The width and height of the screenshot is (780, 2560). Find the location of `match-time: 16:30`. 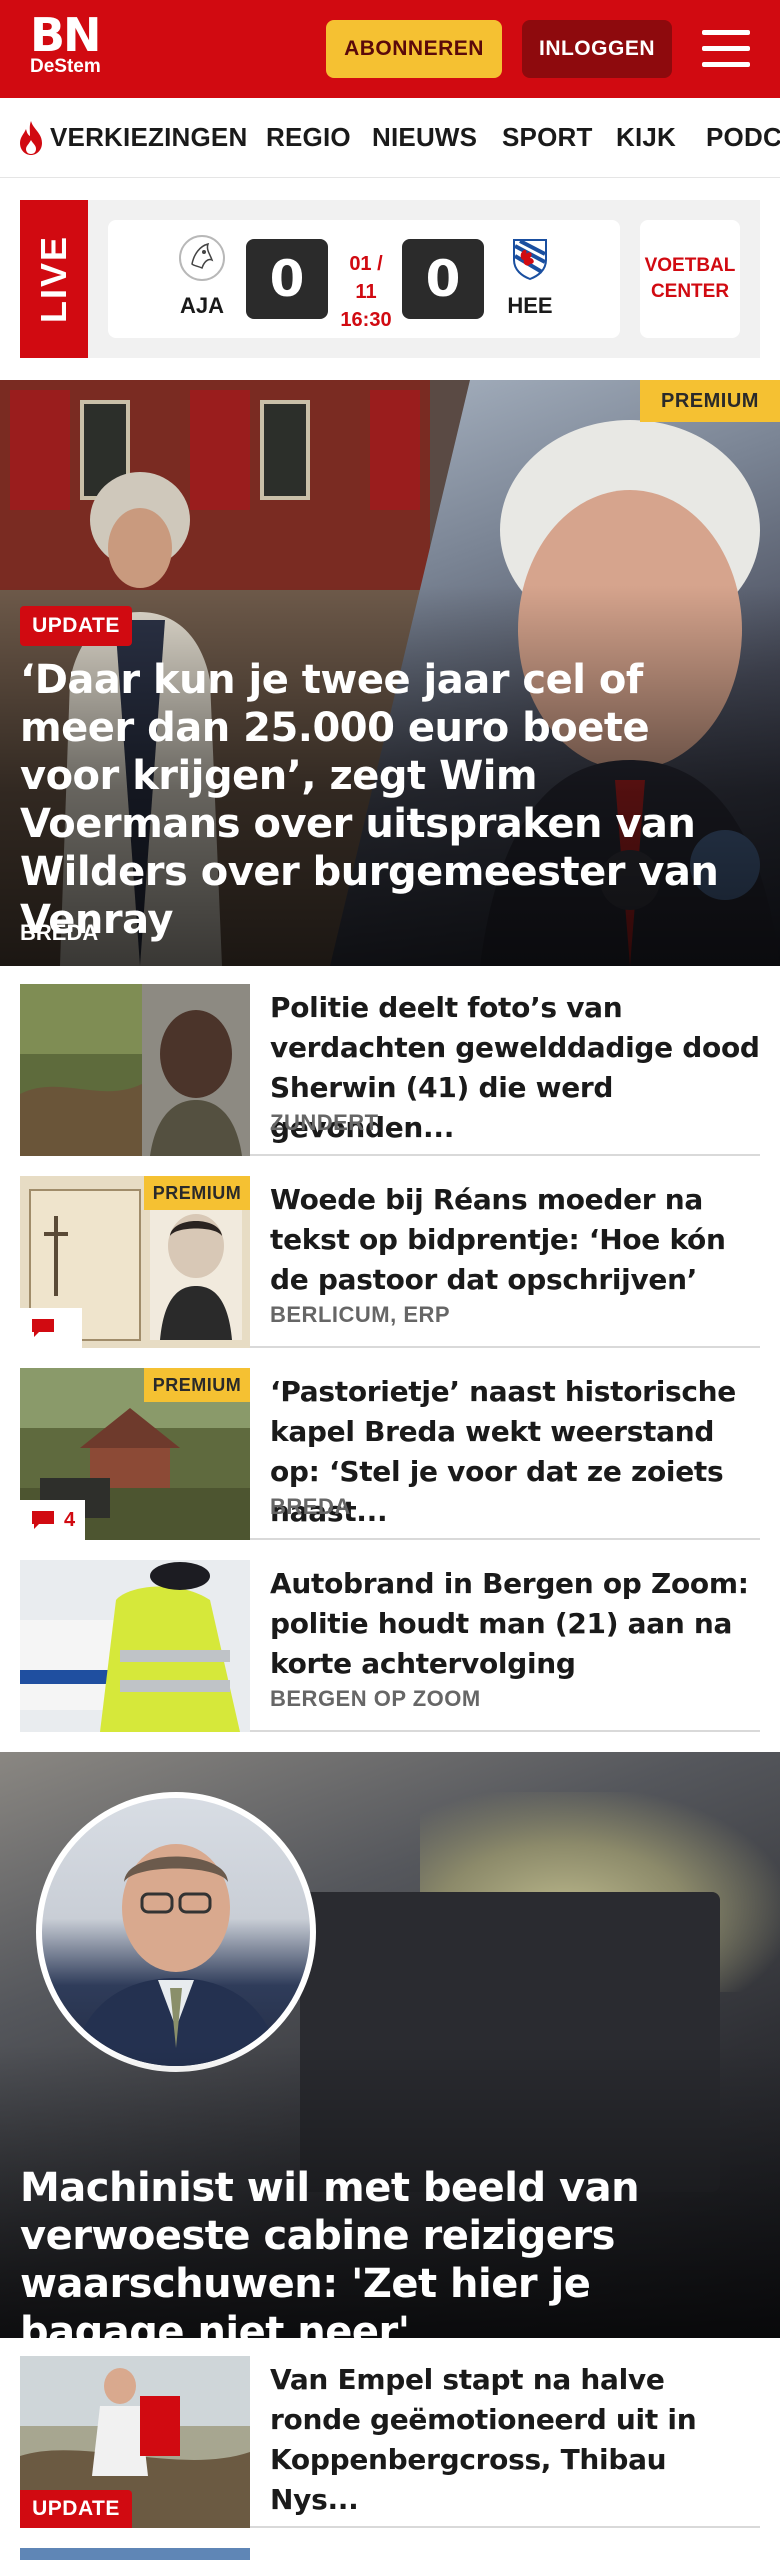

match-time: 16:30 is located at coordinates (366, 320).